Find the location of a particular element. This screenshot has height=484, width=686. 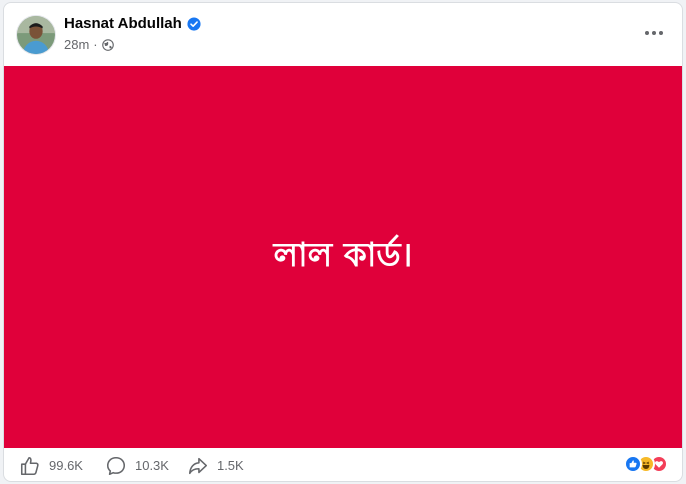

verified-badge-icon is located at coordinates (194, 23).